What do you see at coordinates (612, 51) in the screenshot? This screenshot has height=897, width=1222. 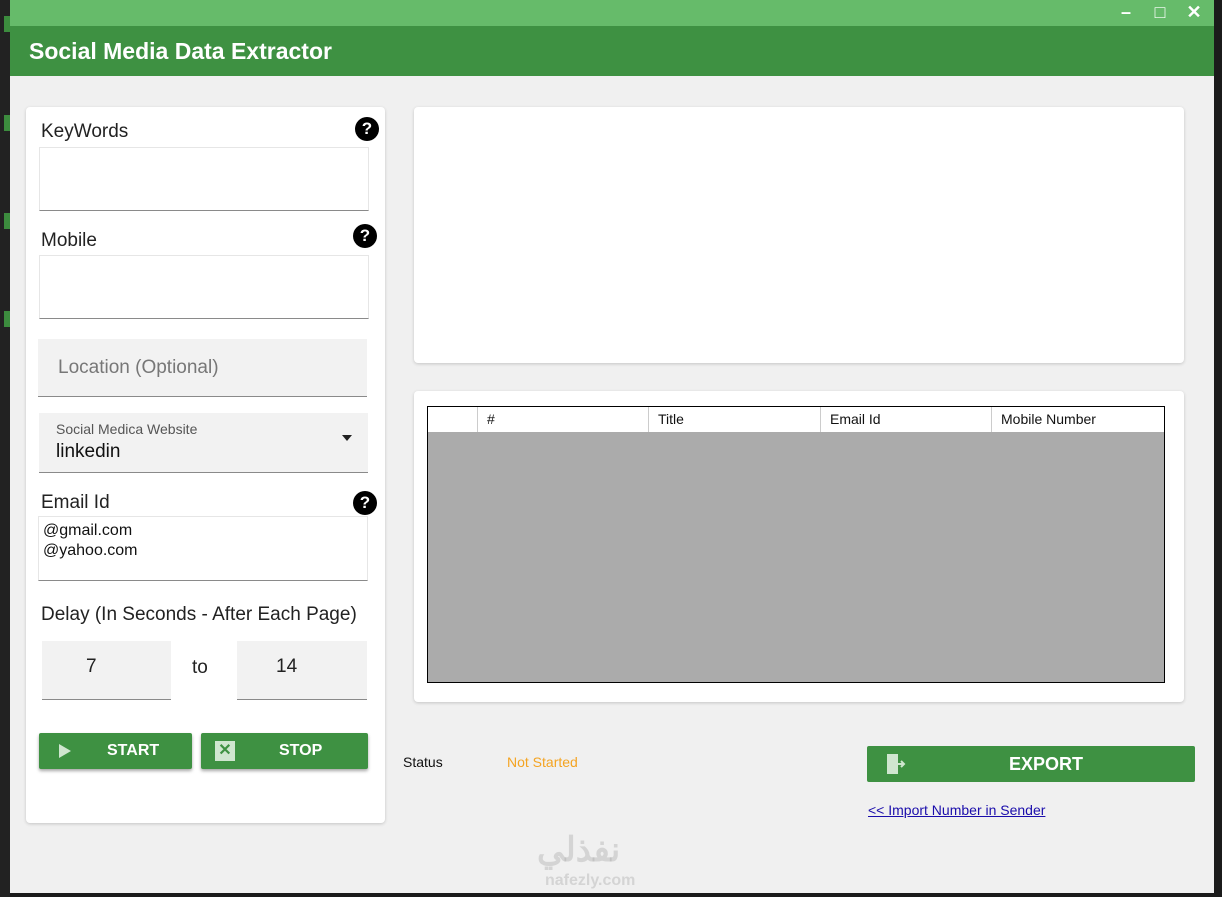 I see `app-header: Social Media Data Extractor` at bounding box center [612, 51].